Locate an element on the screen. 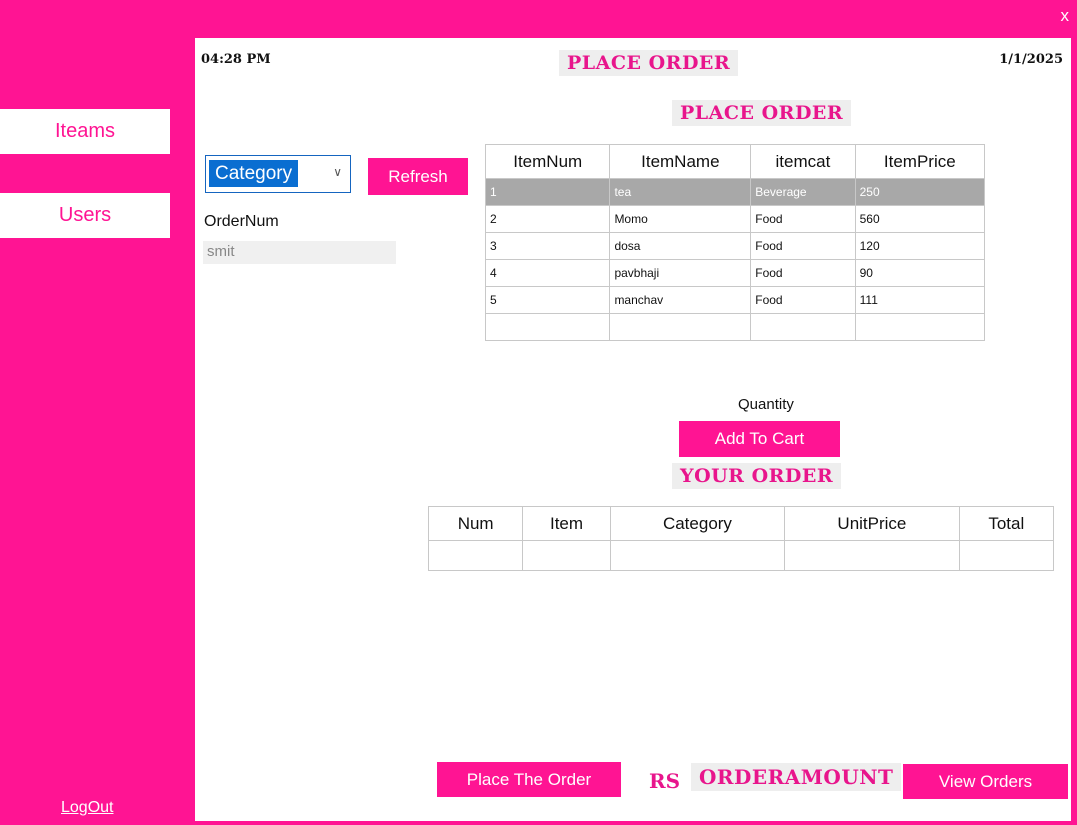 The height and width of the screenshot is (825, 1077). your-order-title: YOUR ORDER is located at coordinates (757, 476).